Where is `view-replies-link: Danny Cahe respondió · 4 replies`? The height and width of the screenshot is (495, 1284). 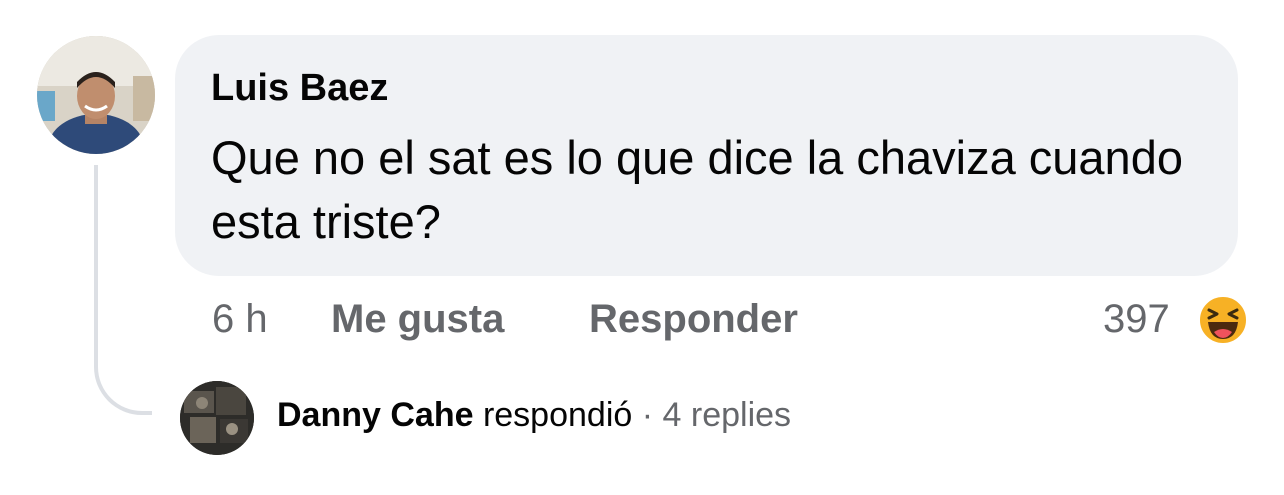 view-replies-link: Danny Cahe respondió · 4 replies is located at coordinates (534, 415).